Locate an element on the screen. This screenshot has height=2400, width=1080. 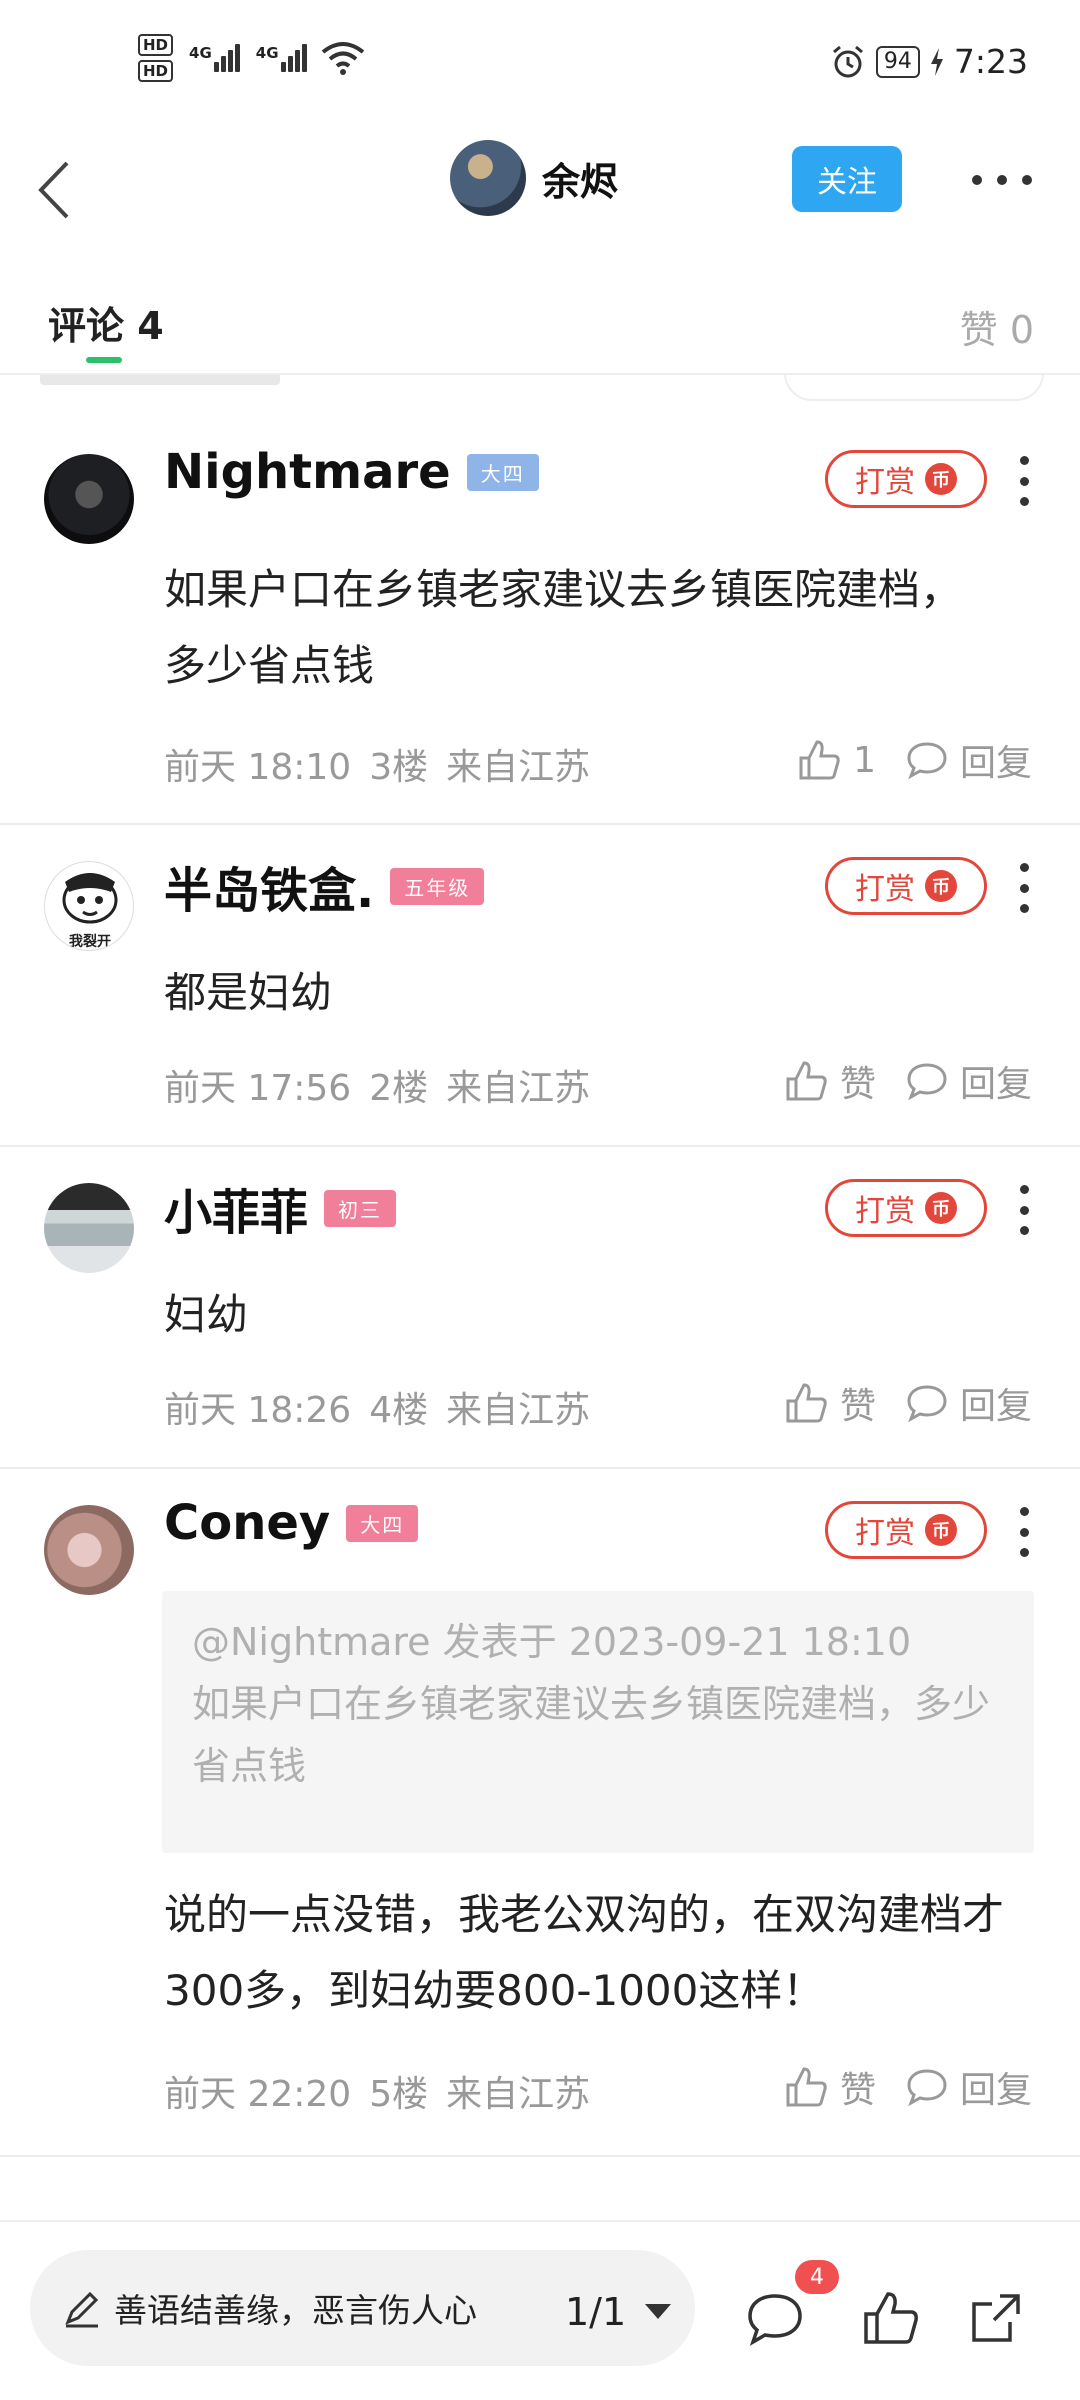
wifi-icon is located at coordinates (342, 58).